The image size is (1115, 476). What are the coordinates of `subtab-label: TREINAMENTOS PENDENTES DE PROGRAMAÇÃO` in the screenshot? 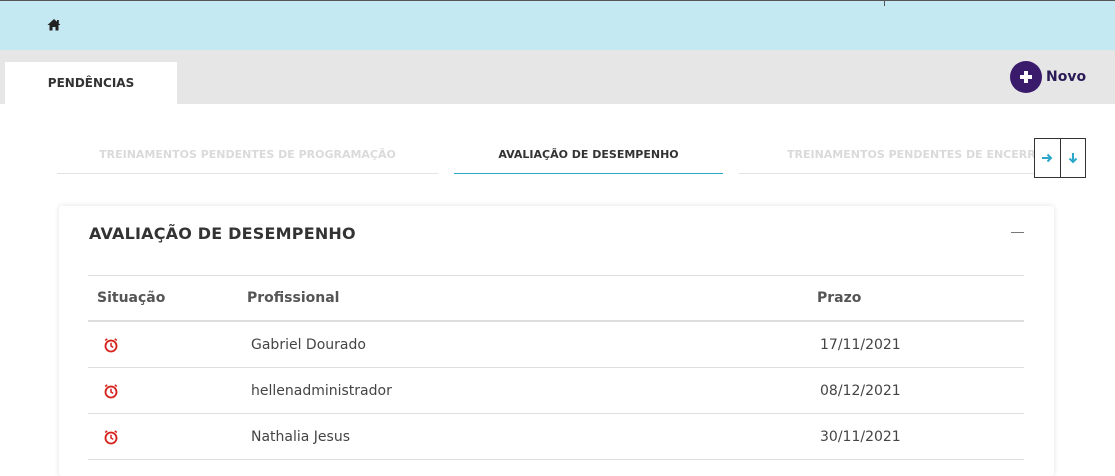 It's located at (247, 154).